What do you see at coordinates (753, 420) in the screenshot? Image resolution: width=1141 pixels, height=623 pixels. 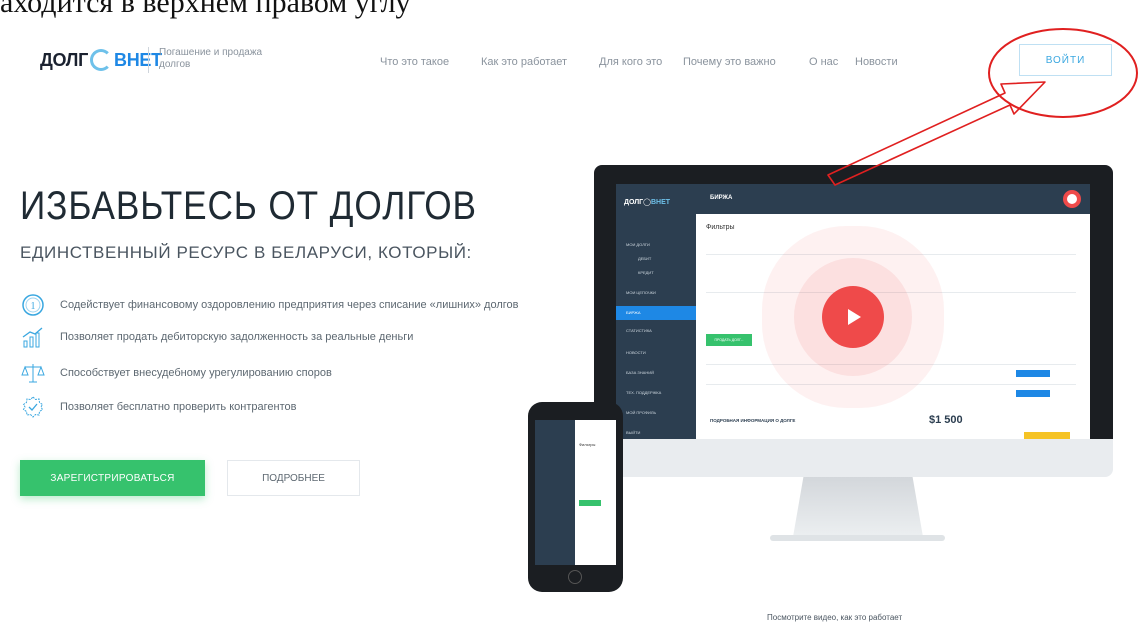 I see `mockup-detail-header: ПОДРОБНАЯ ИНФОРМАЦИЯ О ДОЛГЕ` at bounding box center [753, 420].